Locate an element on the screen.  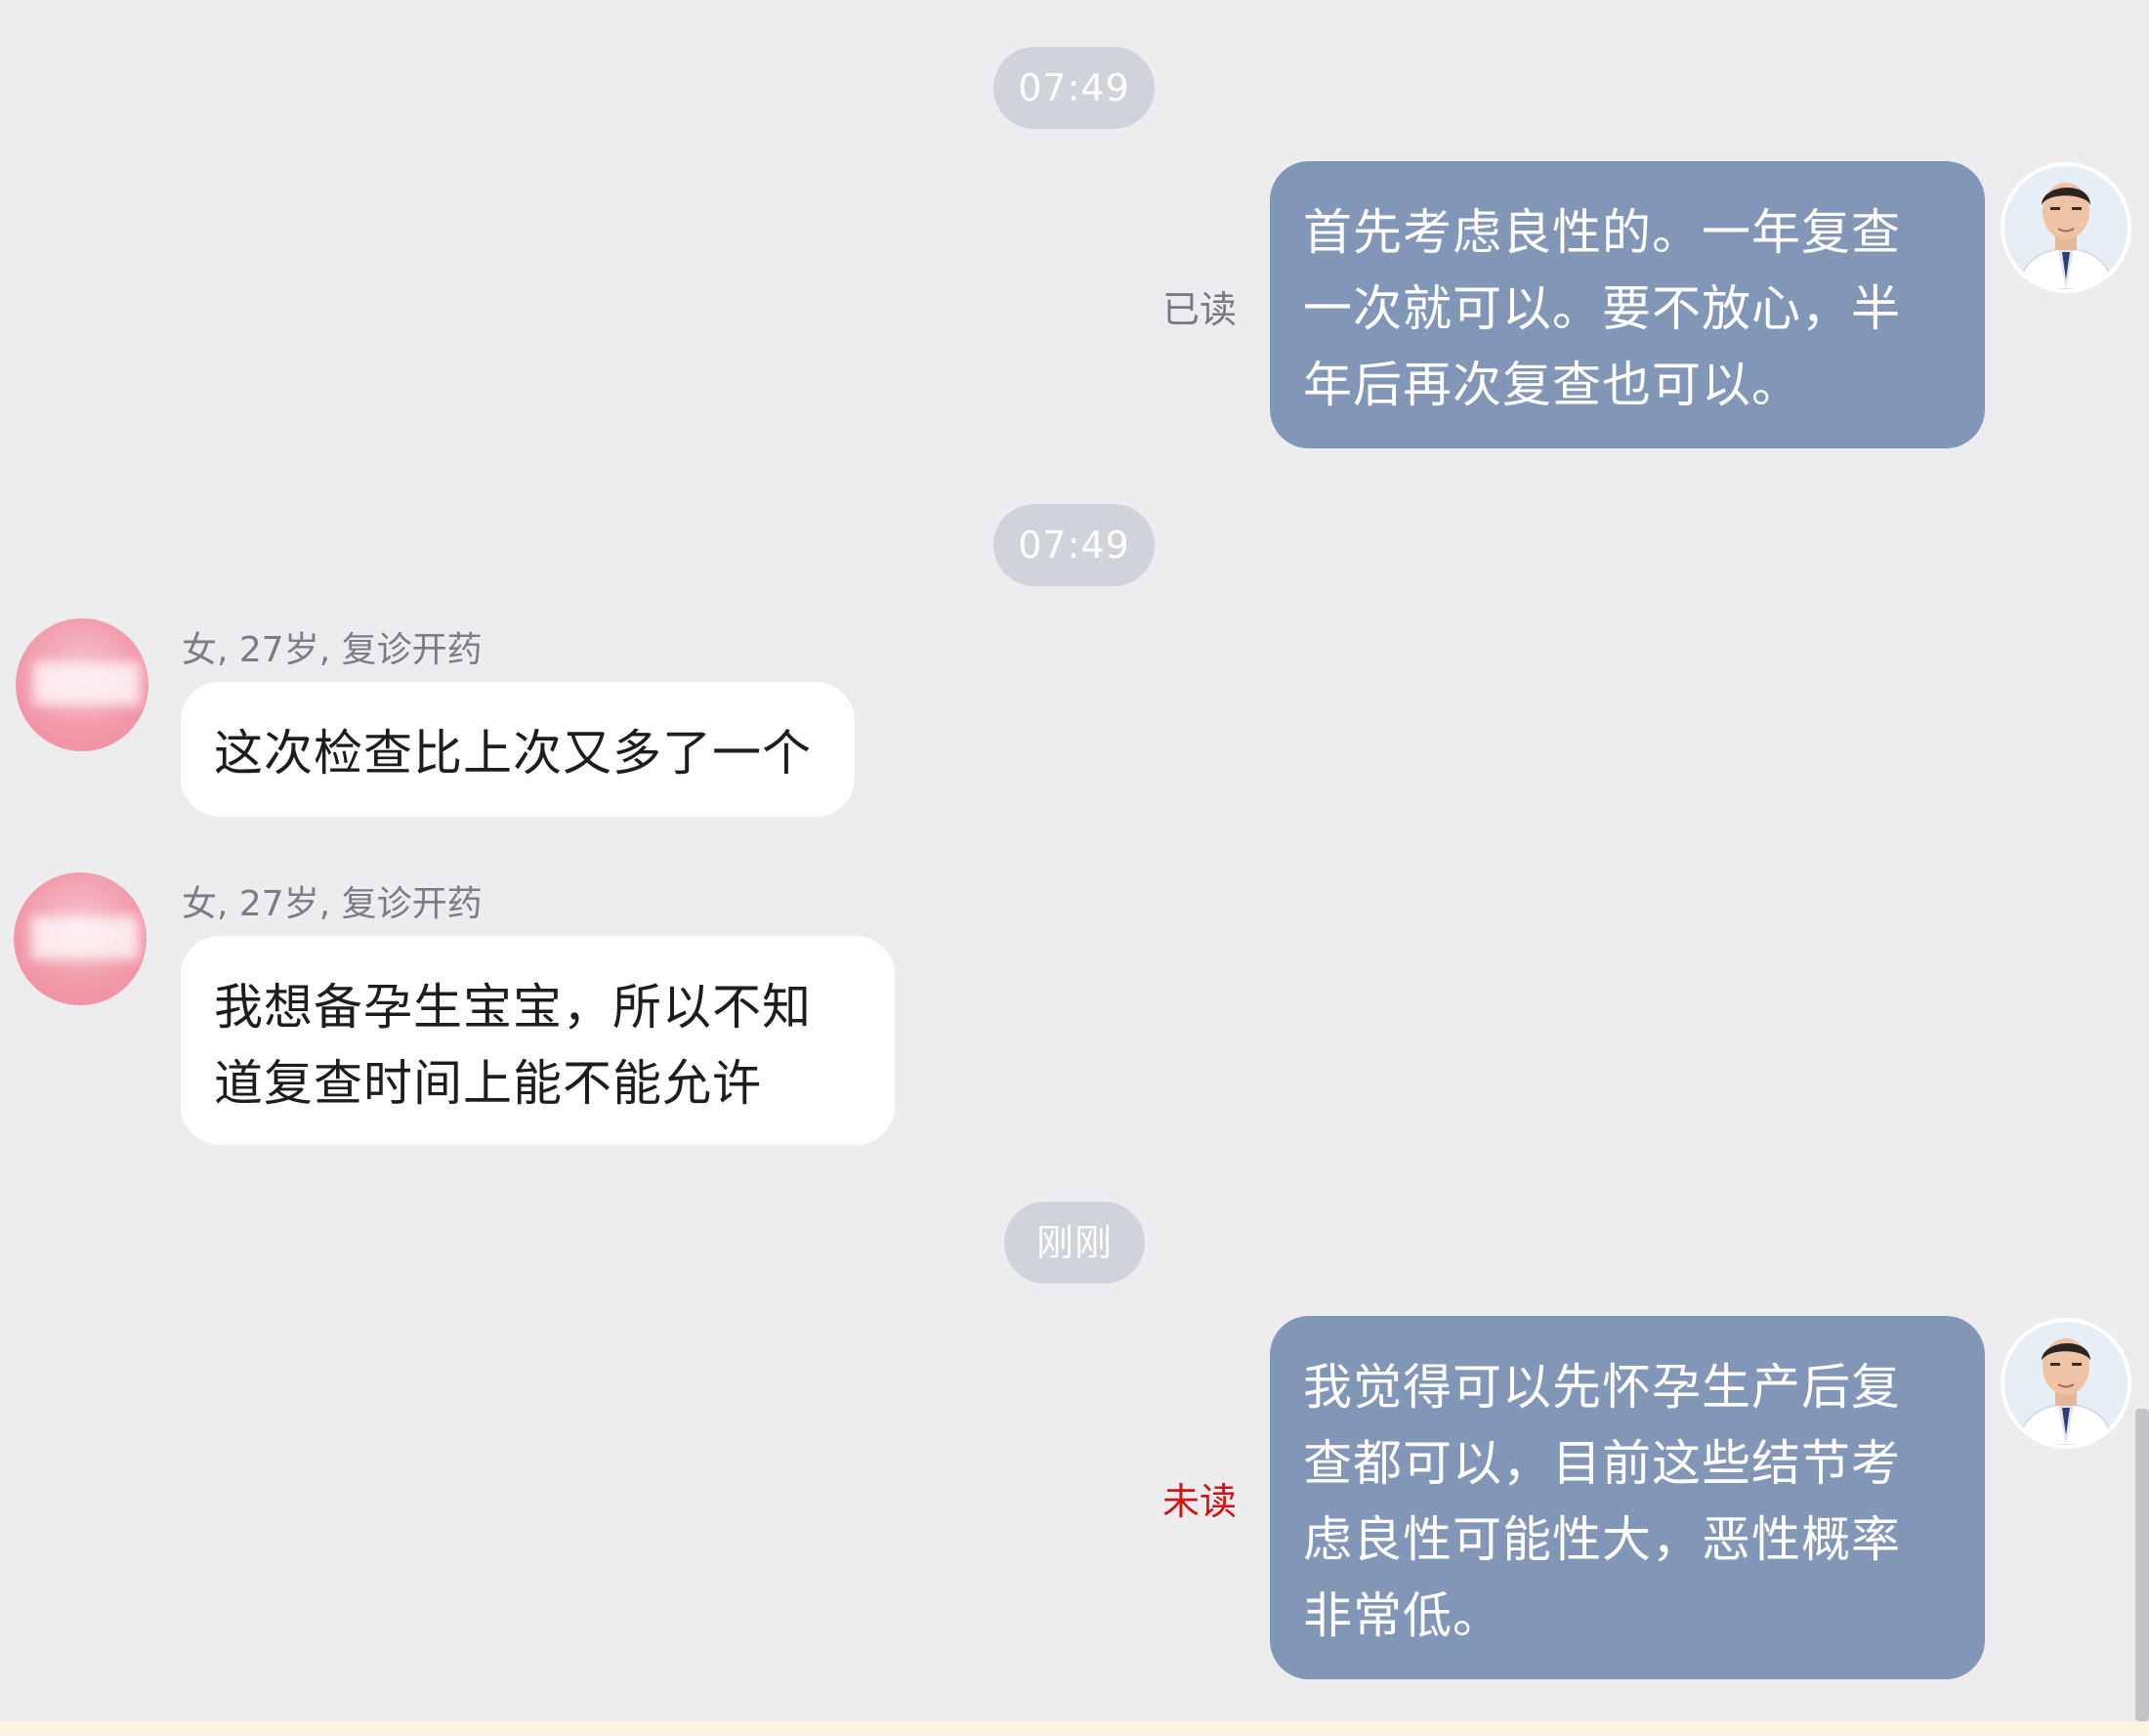
incoming-message-bubble: 我想备孕生宝宝，所以不知 道复查时间上能不能允许 is located at coordinates (538, 1040).